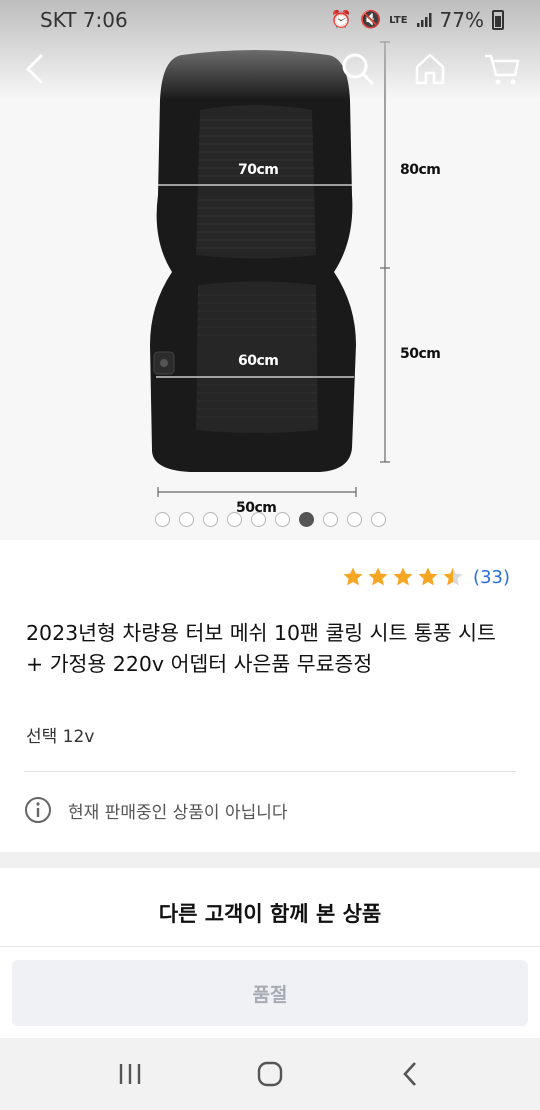 The image size is (540, 1110). I want to click on system-home-icon, so click(270, 1074).